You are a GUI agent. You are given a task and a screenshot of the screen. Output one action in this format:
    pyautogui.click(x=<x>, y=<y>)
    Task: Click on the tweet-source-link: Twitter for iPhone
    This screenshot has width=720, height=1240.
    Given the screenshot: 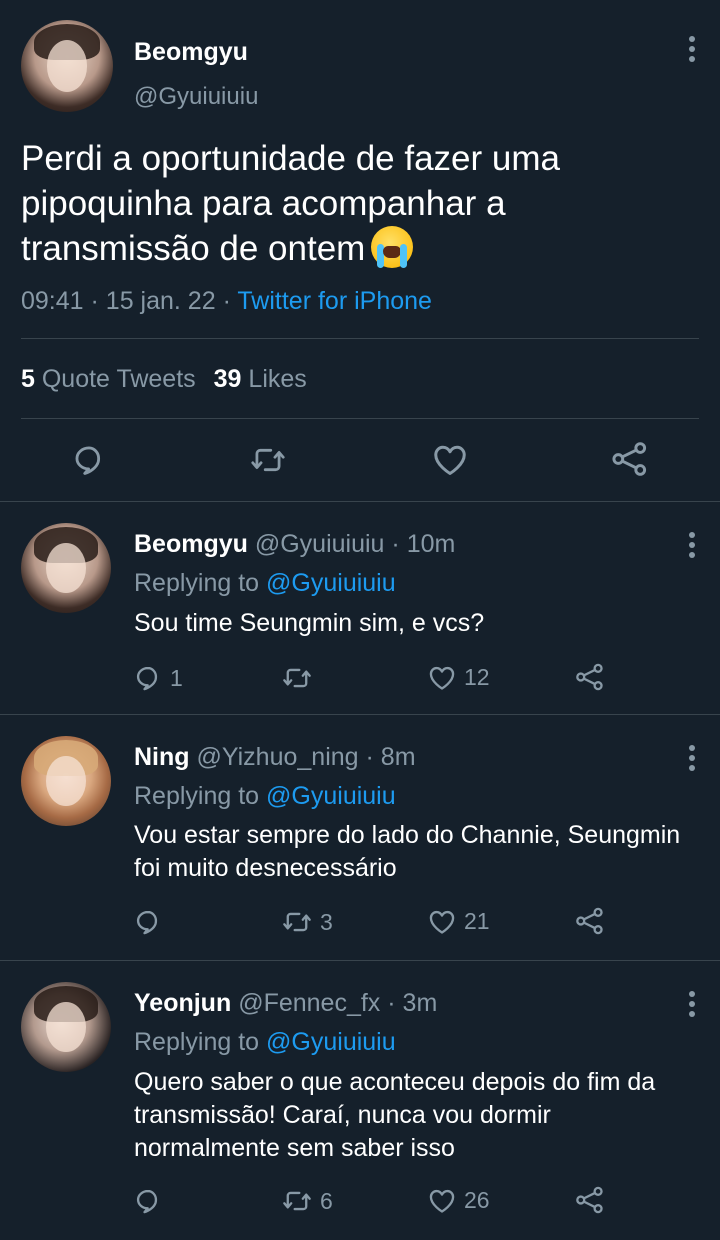 What is the action you would take?
    pyautogui.click(x=334, y=301)
    